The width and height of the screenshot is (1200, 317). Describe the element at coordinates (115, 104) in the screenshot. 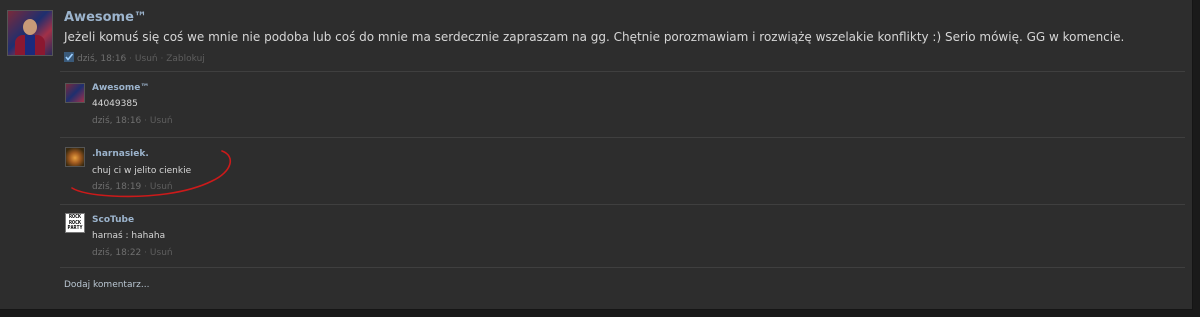

I see `comment-text: 44049385` at that location.